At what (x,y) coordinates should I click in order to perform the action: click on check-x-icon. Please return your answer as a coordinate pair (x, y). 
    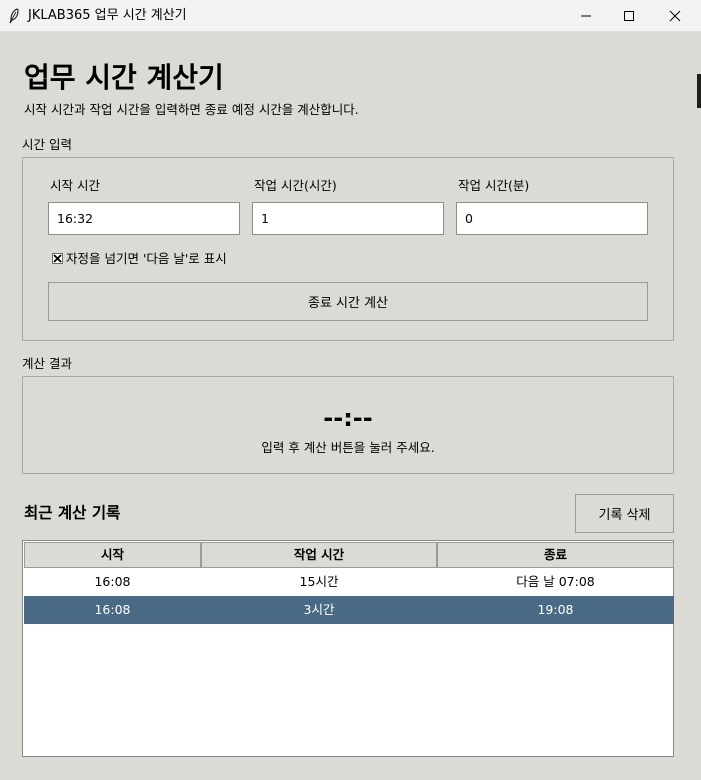
    Looking at the image, I should click on (57, 258).